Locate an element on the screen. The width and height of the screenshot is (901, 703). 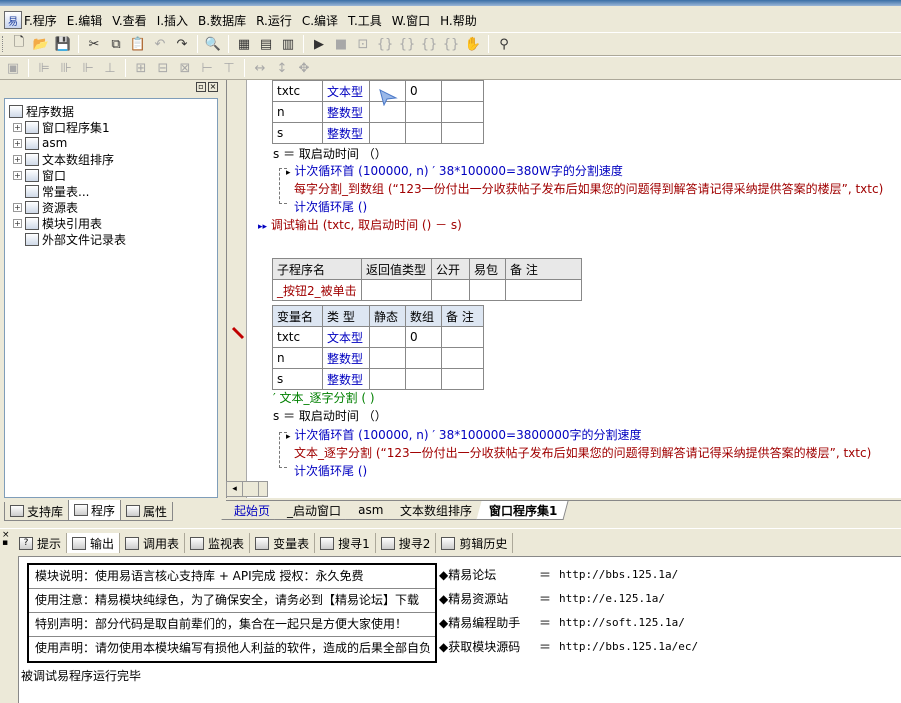
step-3-icon: {} is located at coordinates (407, 44).